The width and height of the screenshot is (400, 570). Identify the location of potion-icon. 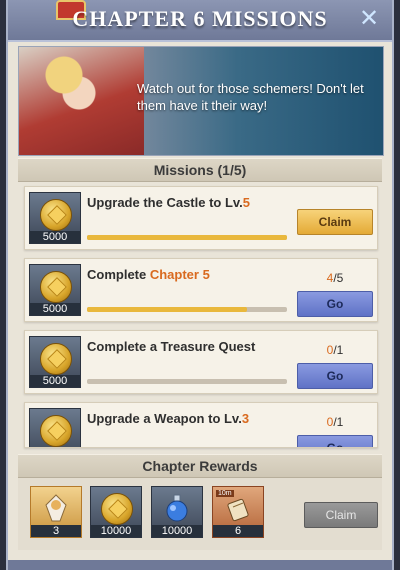
(177, 508).